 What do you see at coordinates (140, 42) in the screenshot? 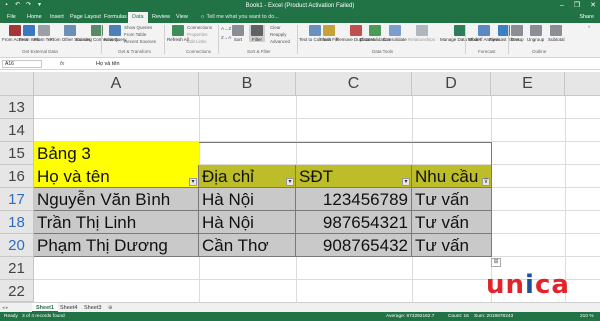
I see `recent-sources-button: Recent Sources` at bounding box center [140, 42].